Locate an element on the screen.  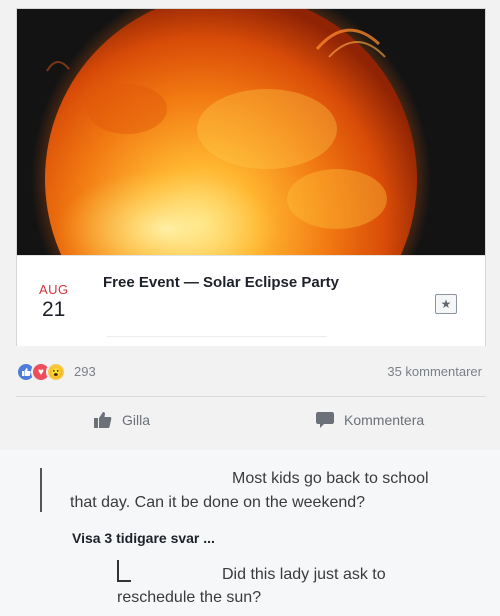
comment-icon is located at coordinates (325, 420).